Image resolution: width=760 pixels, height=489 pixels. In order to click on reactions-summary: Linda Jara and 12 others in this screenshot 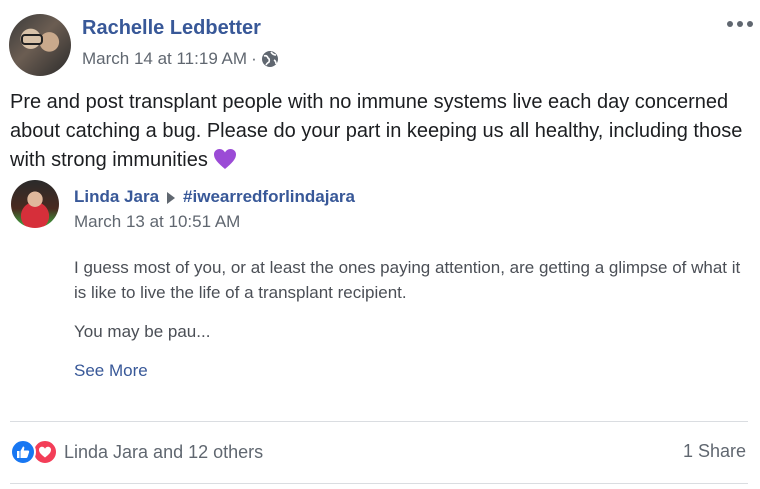, I will do `click(136, 452)`.